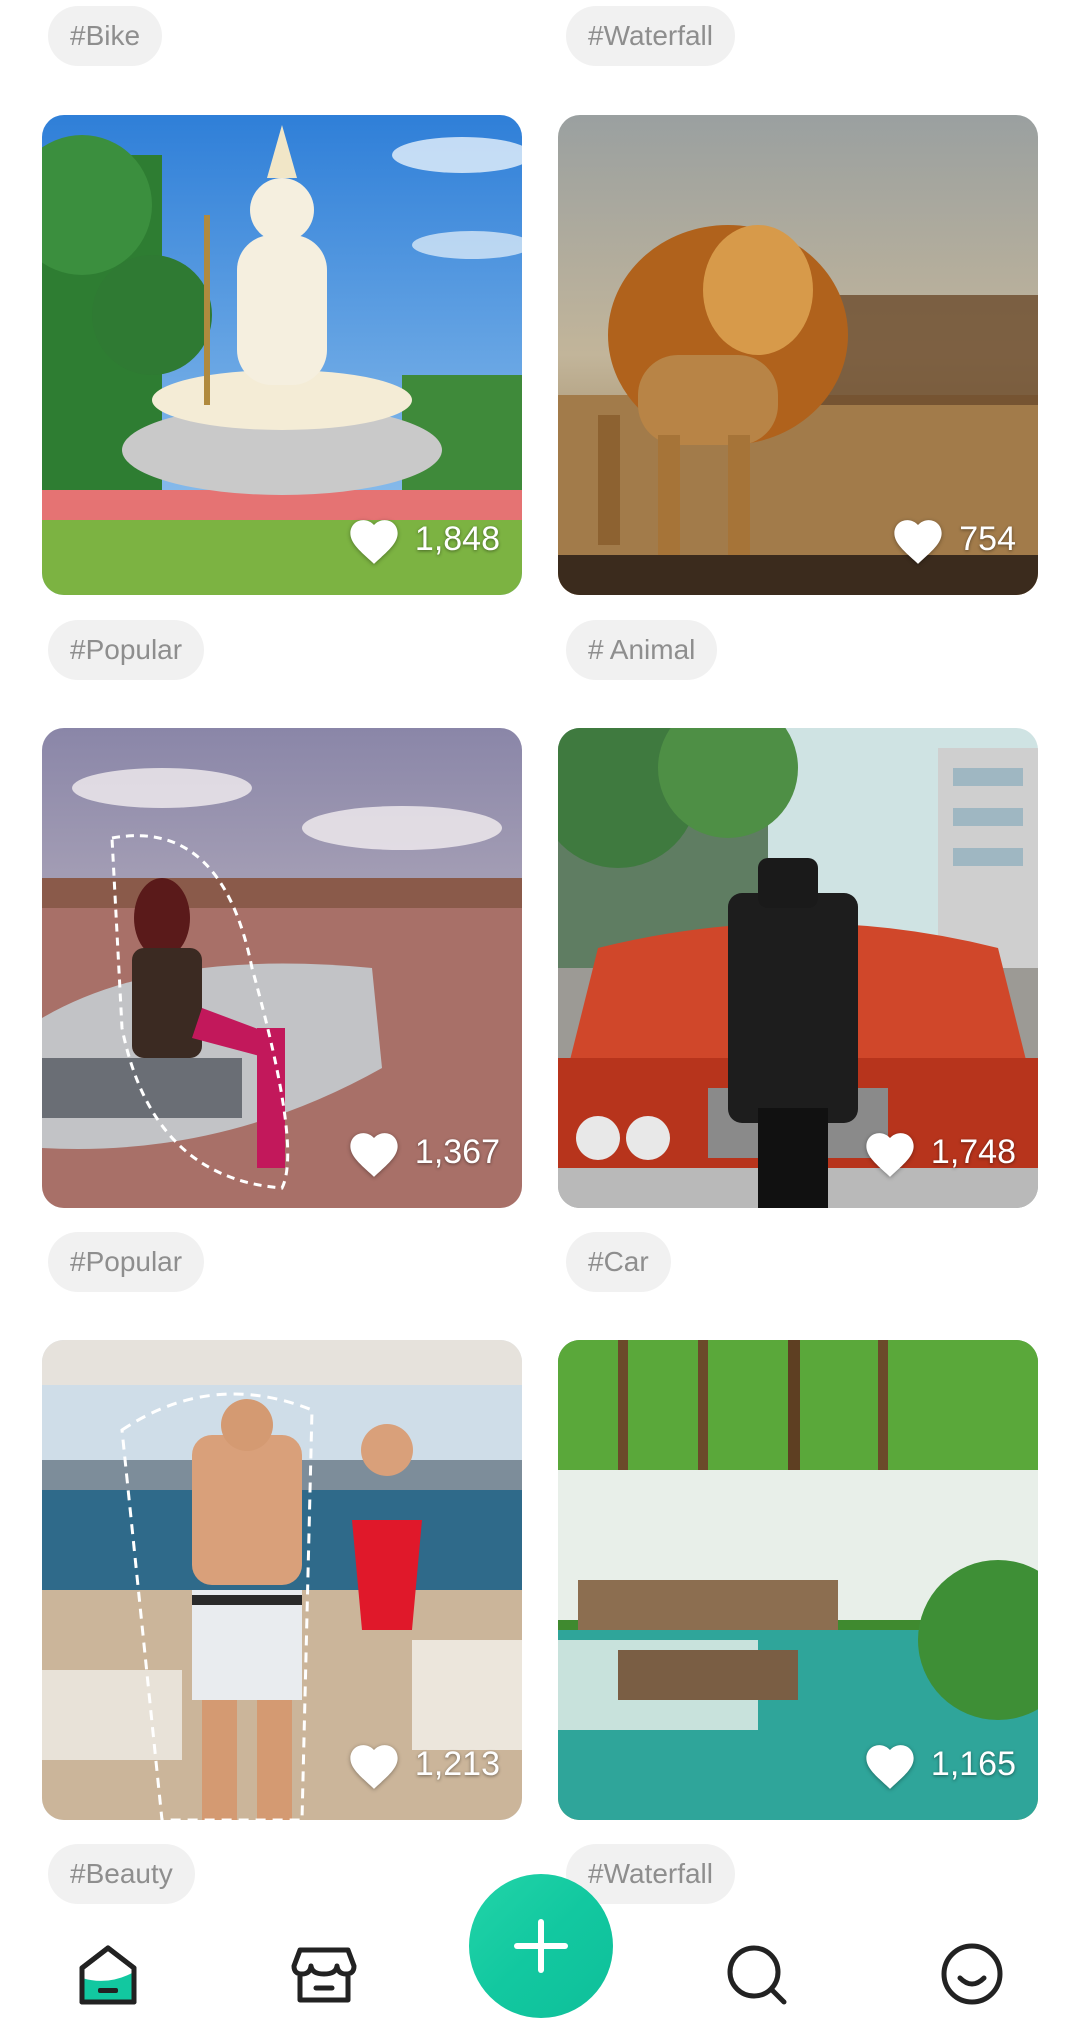 This screenshot has height=2041, width=1080. I want to click on like-count: 1,367, so click(457, 1151).